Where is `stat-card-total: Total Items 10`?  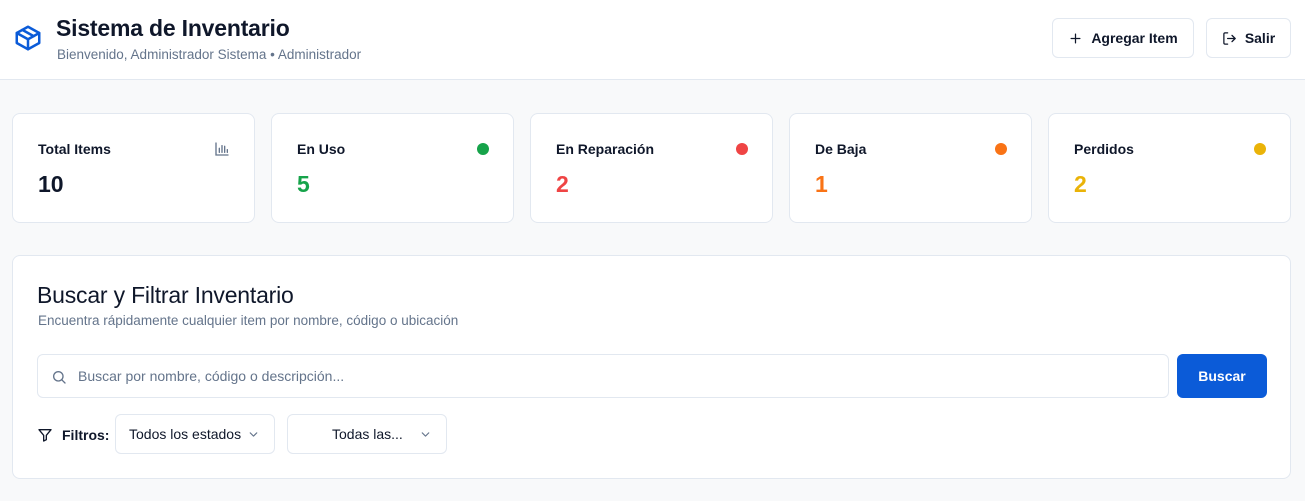 stat-card-total: Total Items 10 is located at coordinates (133, 168).